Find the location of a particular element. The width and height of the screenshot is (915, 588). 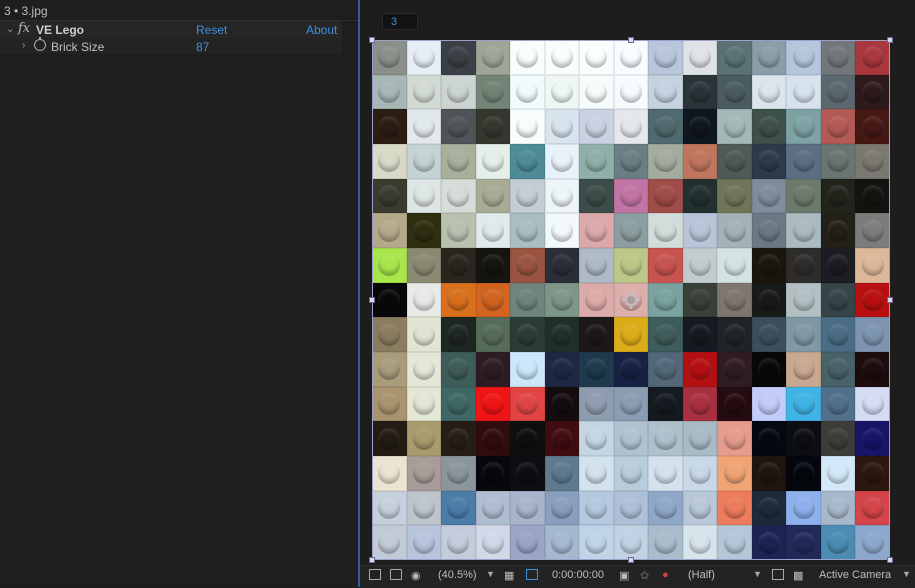

region-of-interest-icon is located at coordinates (778, 574).